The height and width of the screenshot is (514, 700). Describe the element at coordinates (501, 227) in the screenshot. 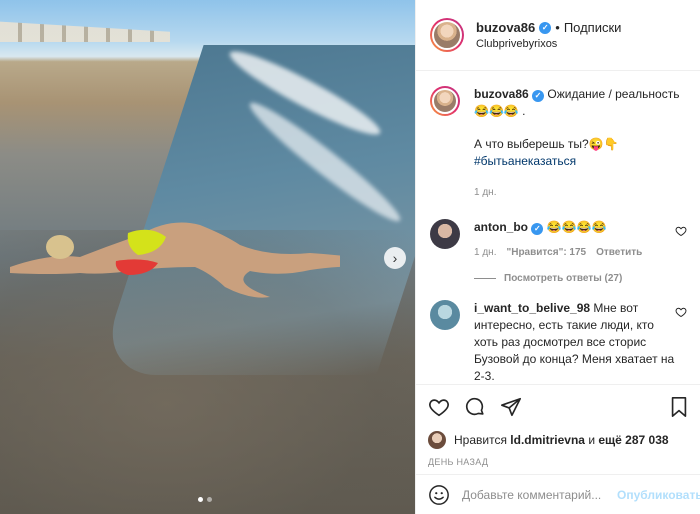

I see `comment-username: anton_bo` at that location.